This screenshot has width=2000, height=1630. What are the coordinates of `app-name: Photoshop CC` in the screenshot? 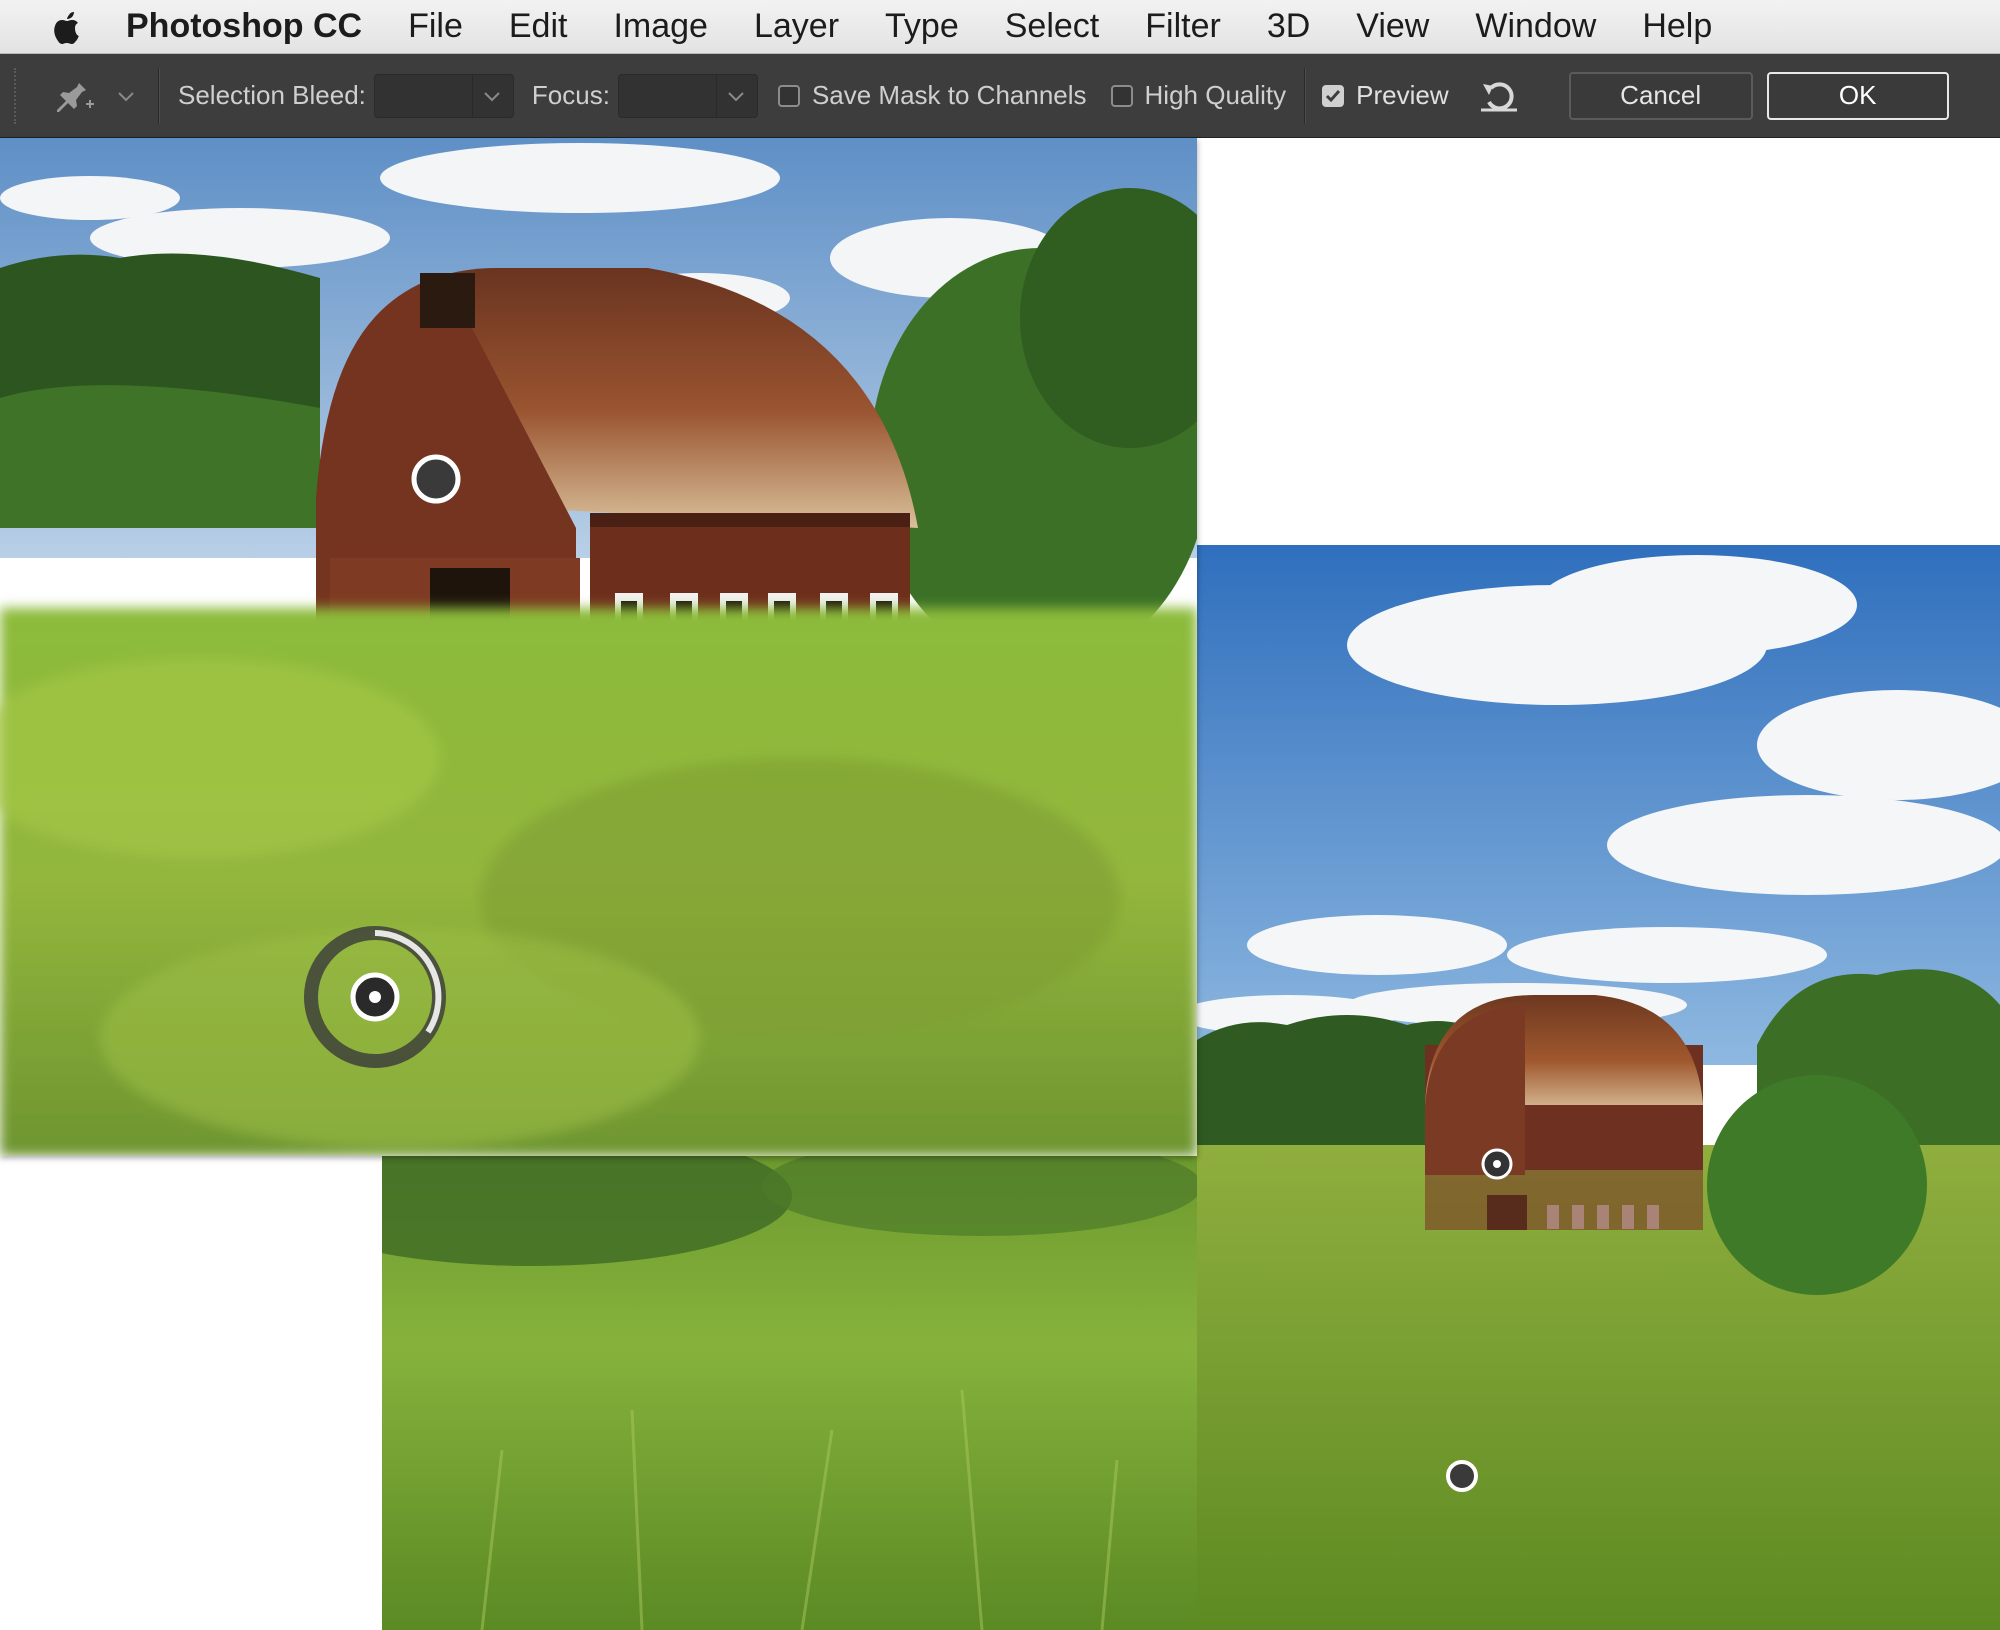 It's located at (244, 26).